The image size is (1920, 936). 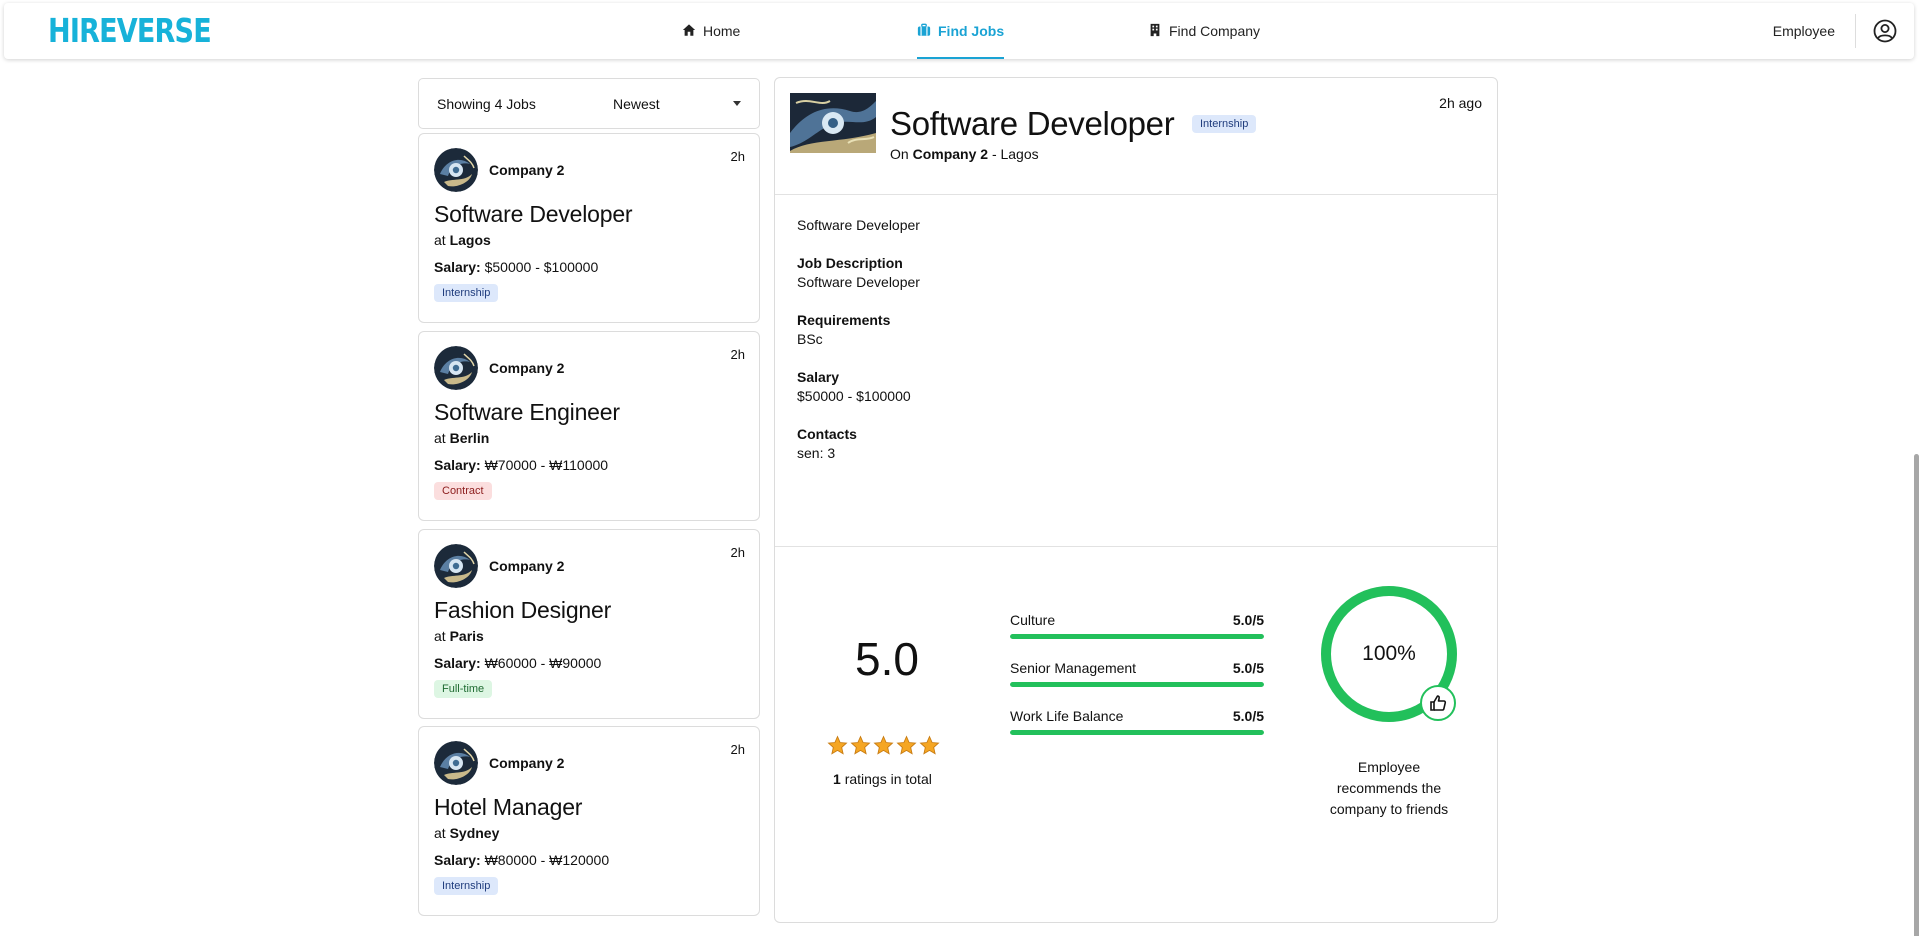 What do you see at coordinates (1155, 31) in the screenshot?
I see `building-icon` at bounding box center [1155, 31].